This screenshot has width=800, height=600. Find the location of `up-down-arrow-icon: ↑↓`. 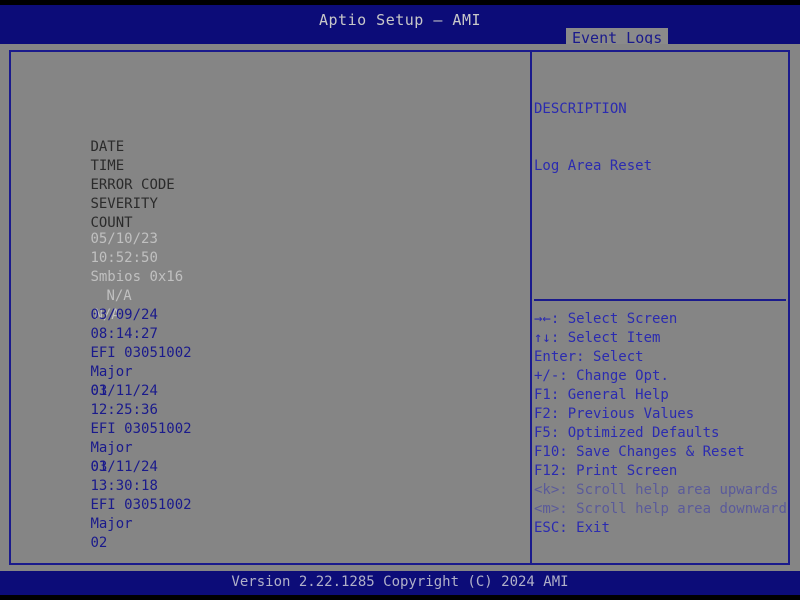

up-down-arrow-icon: ↑↓ is located at coordinates (542, 338).